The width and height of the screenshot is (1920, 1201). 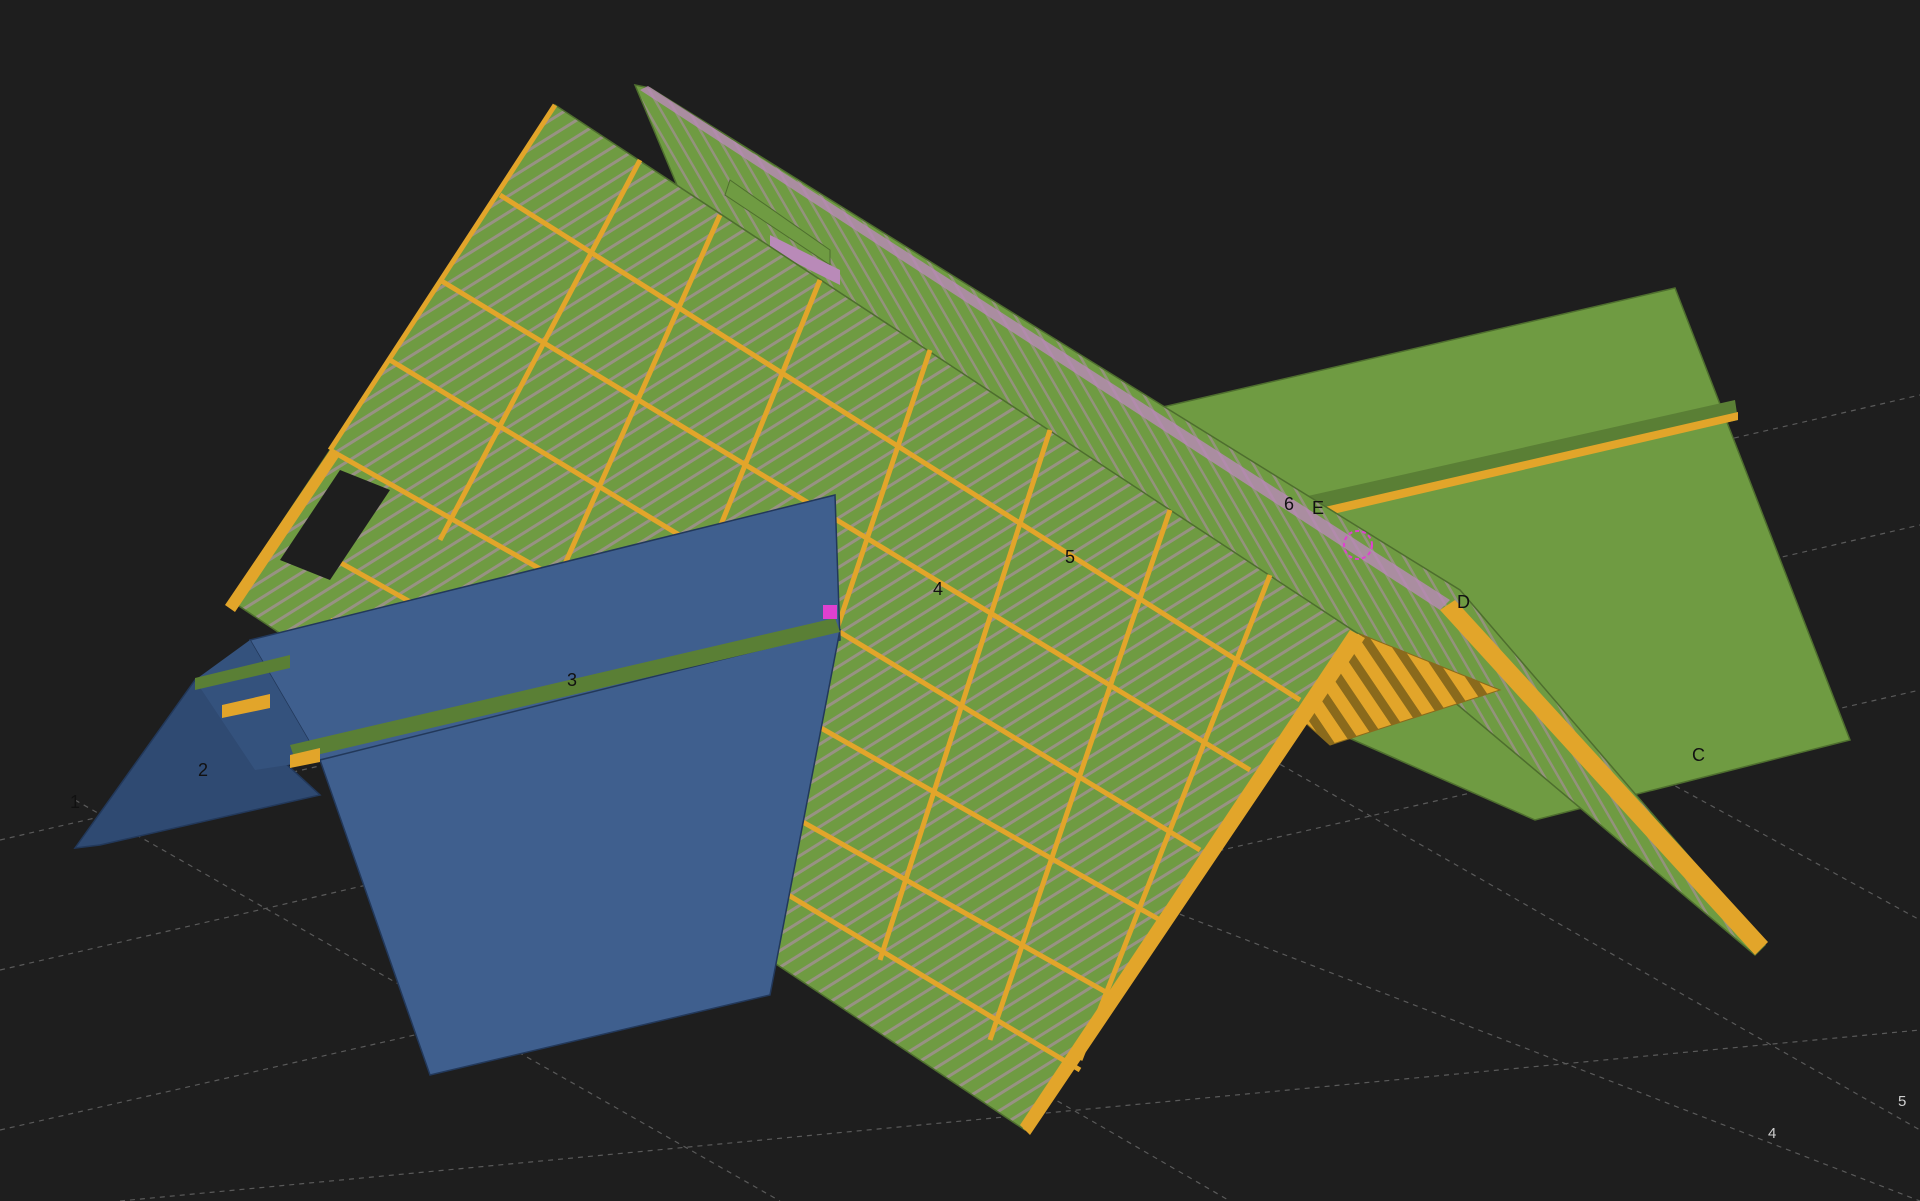 What do you see at coordinates (1318, 508) in the screenshot?
I see `axis-label-e: E` at bounding box center [1318, 508].